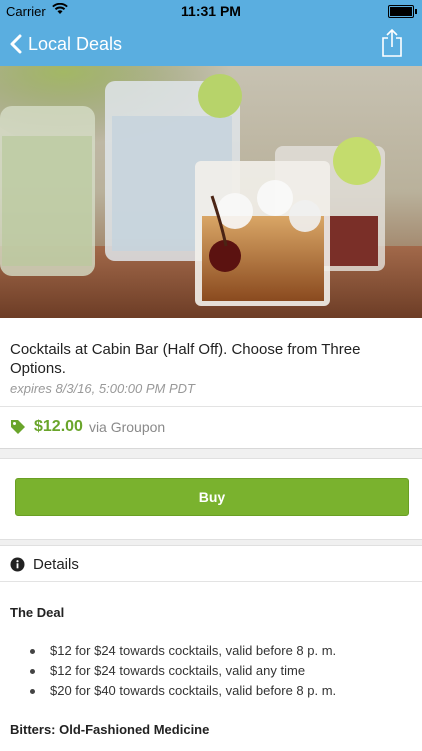  I want to click on buy-button: Buy, so click(212, 497).